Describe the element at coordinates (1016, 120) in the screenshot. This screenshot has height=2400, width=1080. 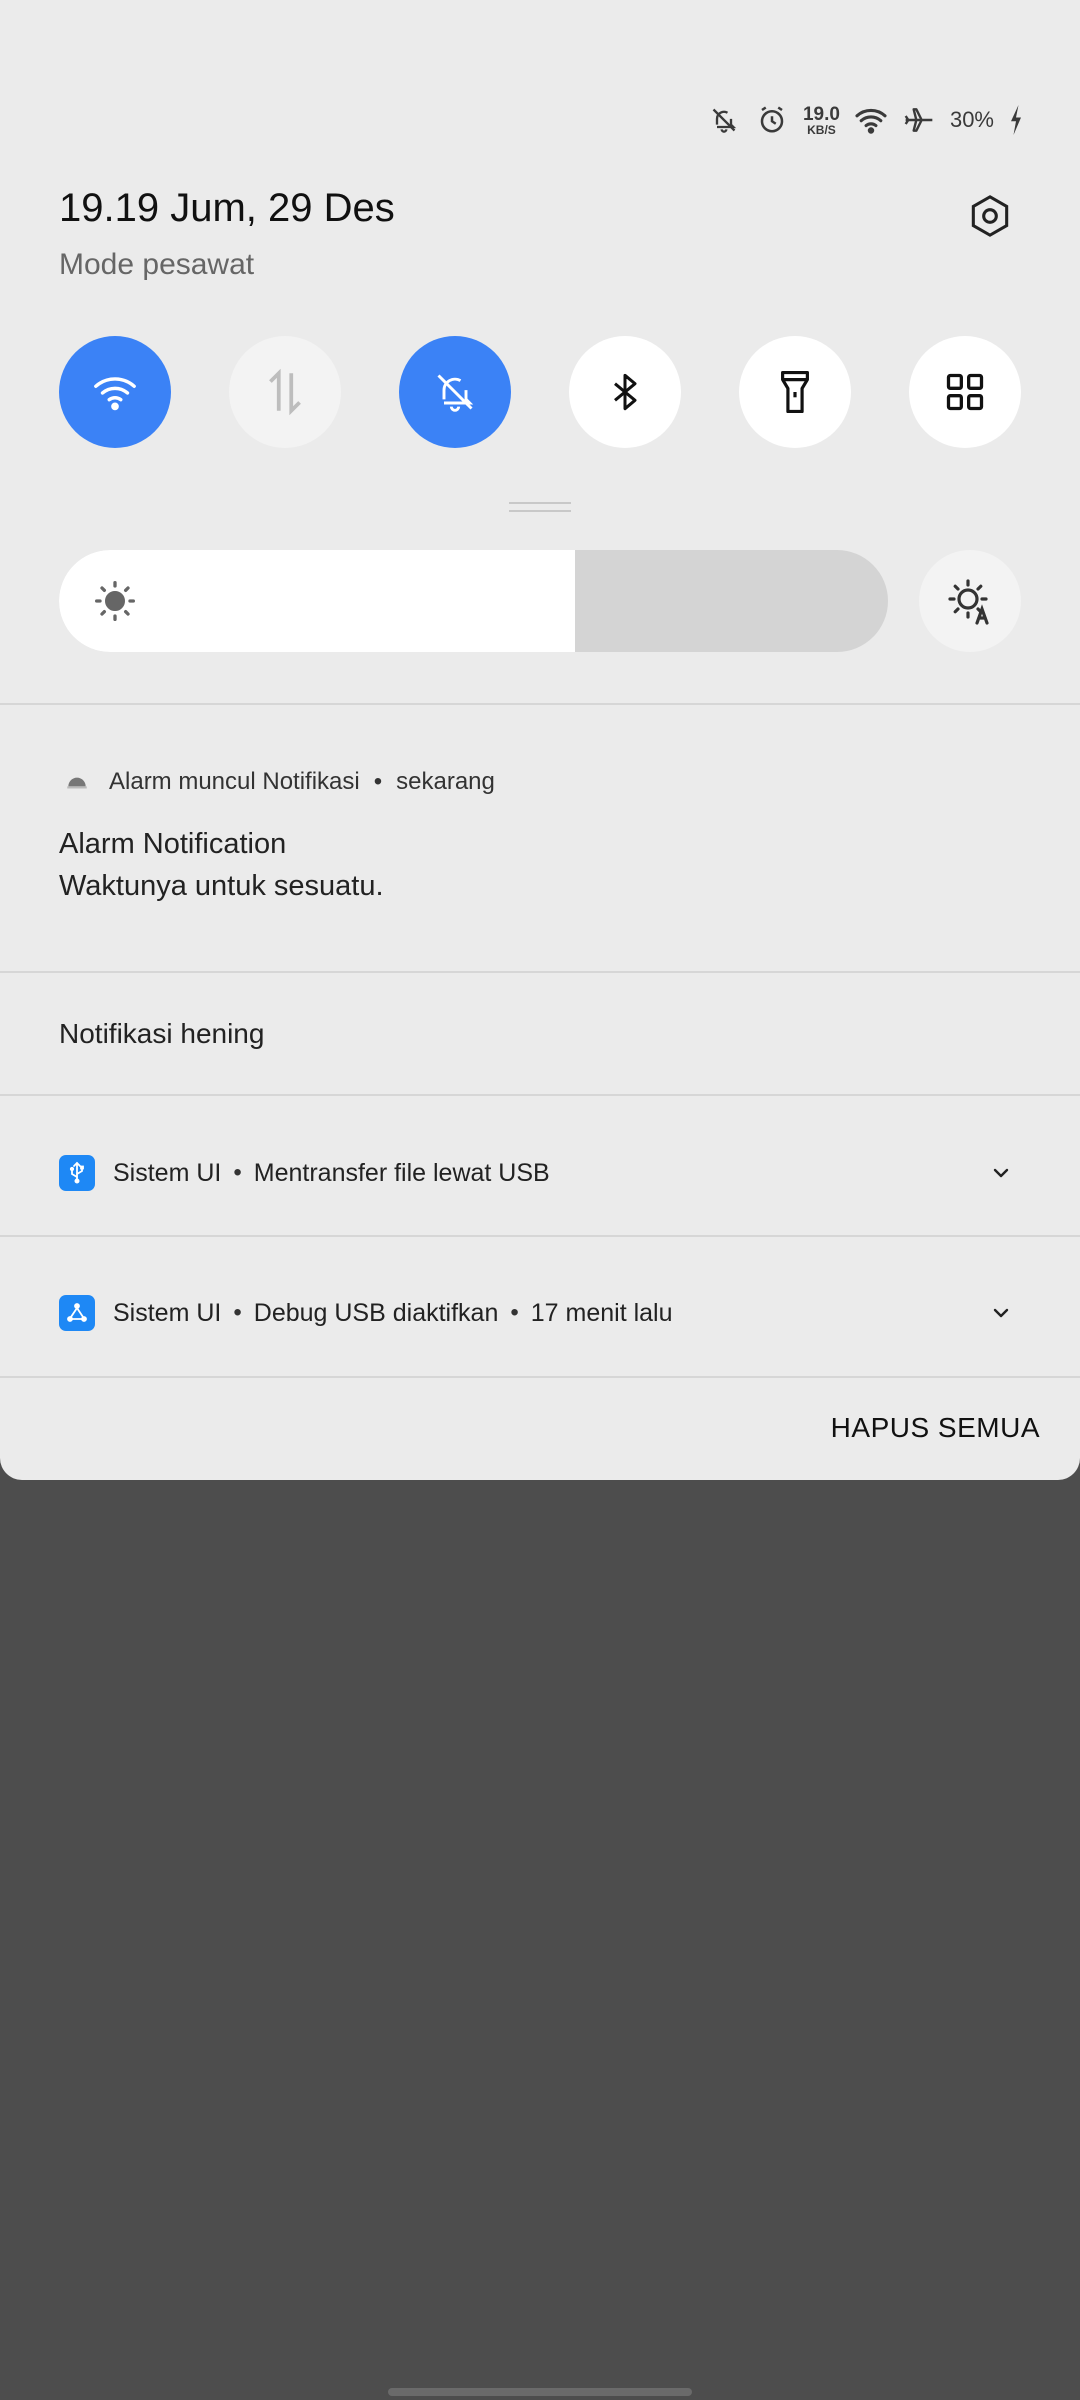
I see `charging-icon` at that location.